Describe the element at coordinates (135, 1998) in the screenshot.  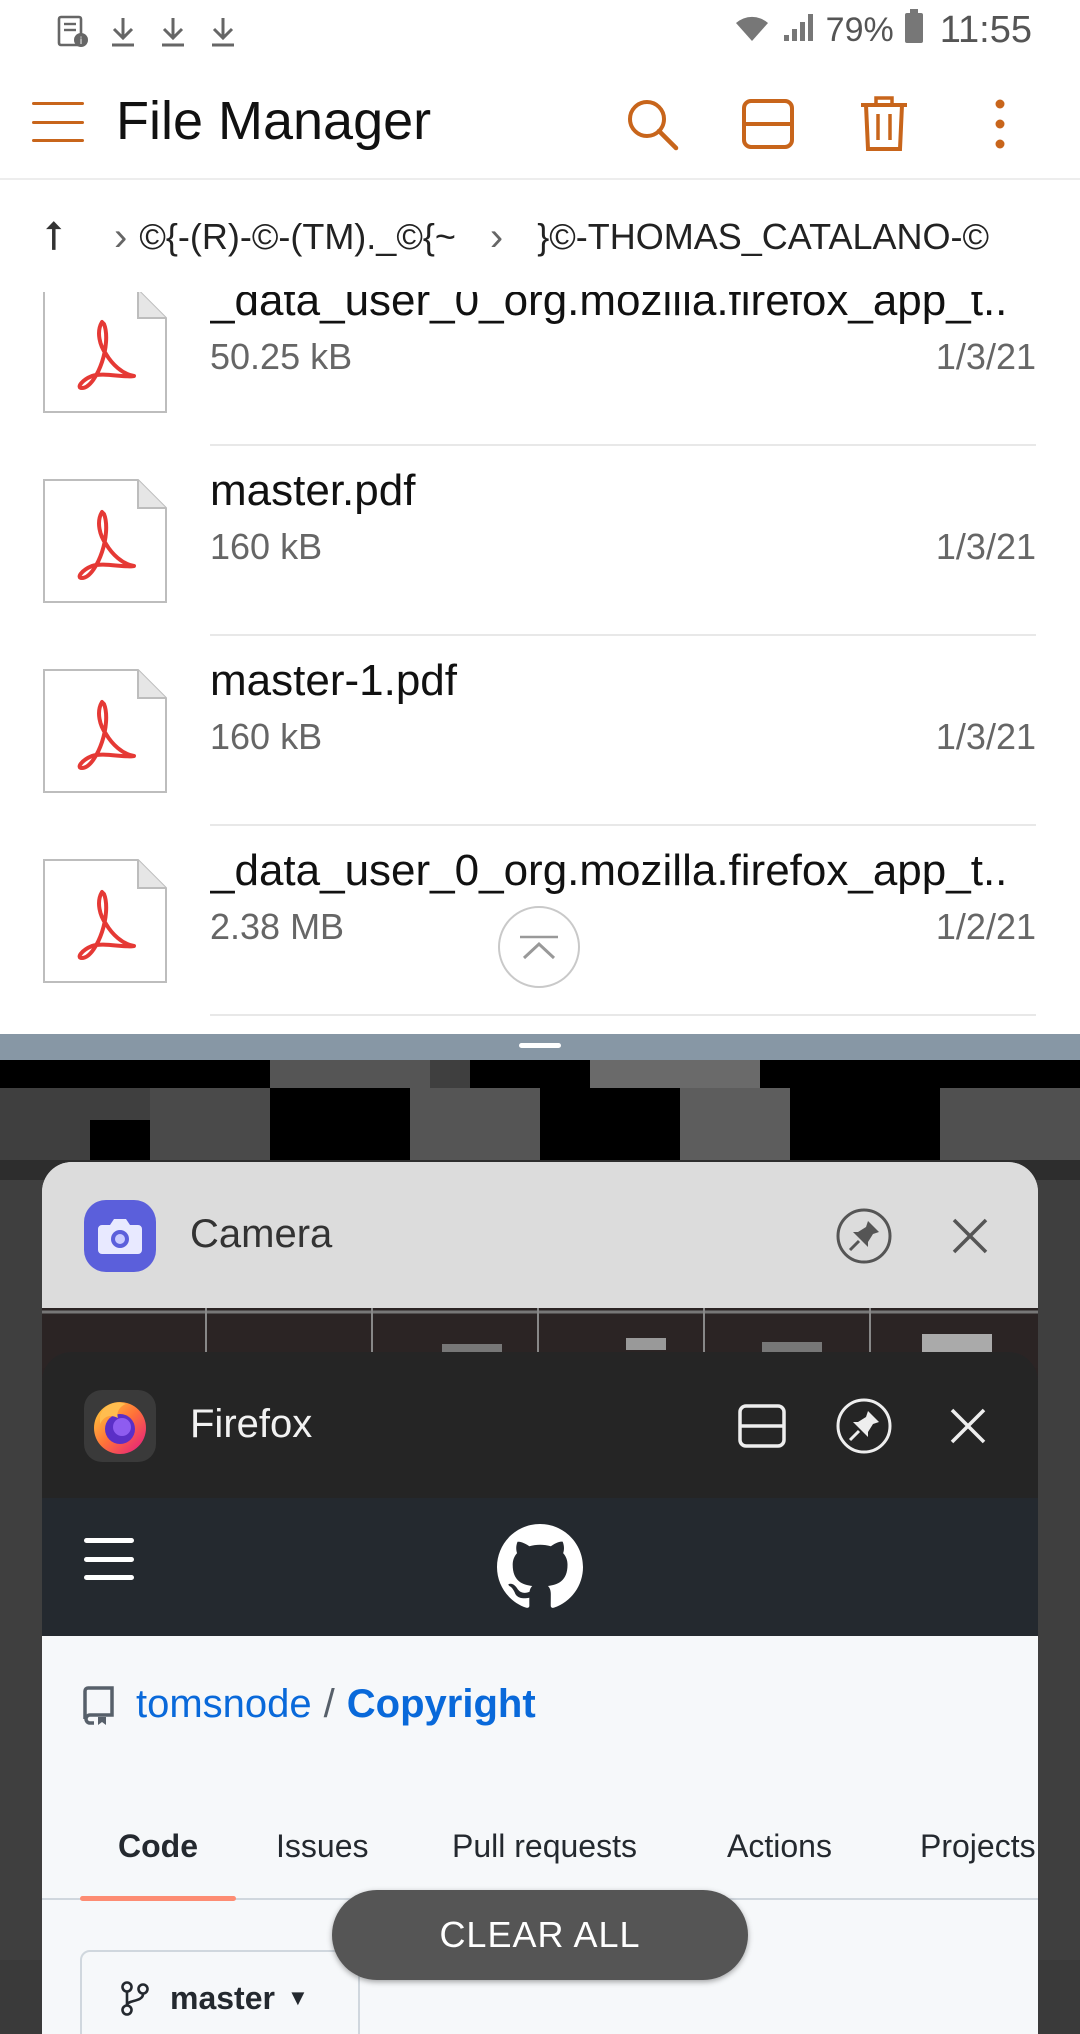
I see `git-branch-icon` at that location.